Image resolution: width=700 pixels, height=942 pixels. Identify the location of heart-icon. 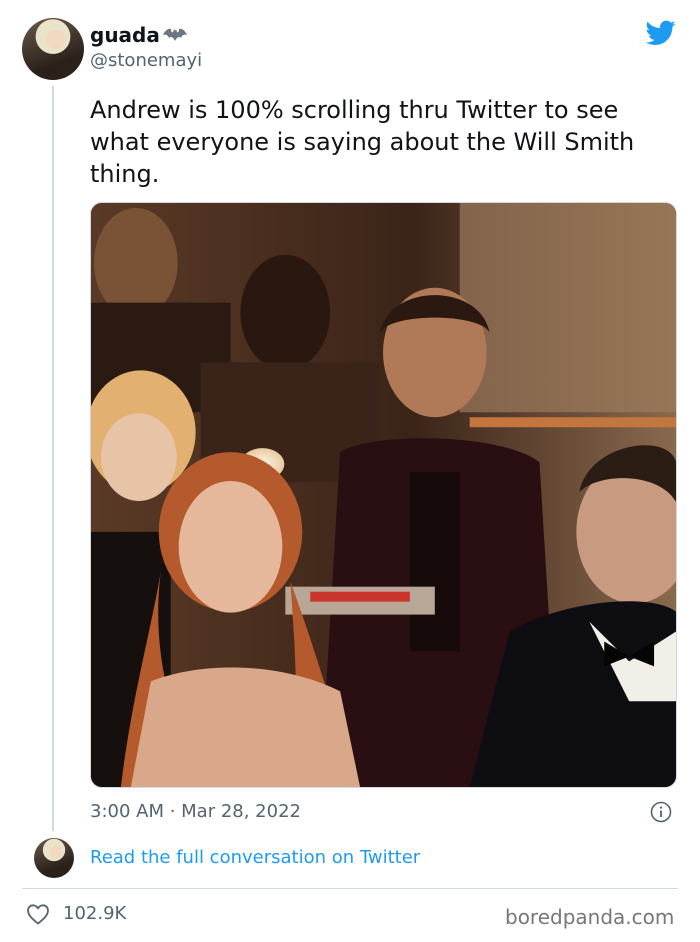
(38, 914).